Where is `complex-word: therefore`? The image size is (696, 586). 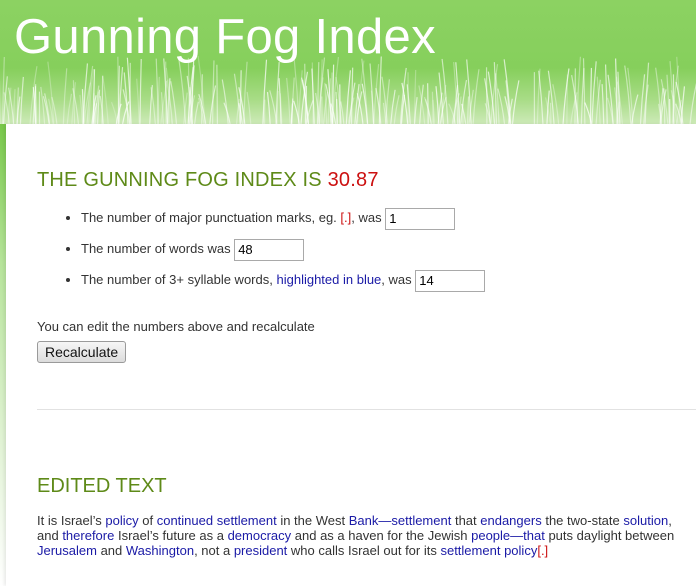
complex-word: therefore is located at coordinates (88, 535).